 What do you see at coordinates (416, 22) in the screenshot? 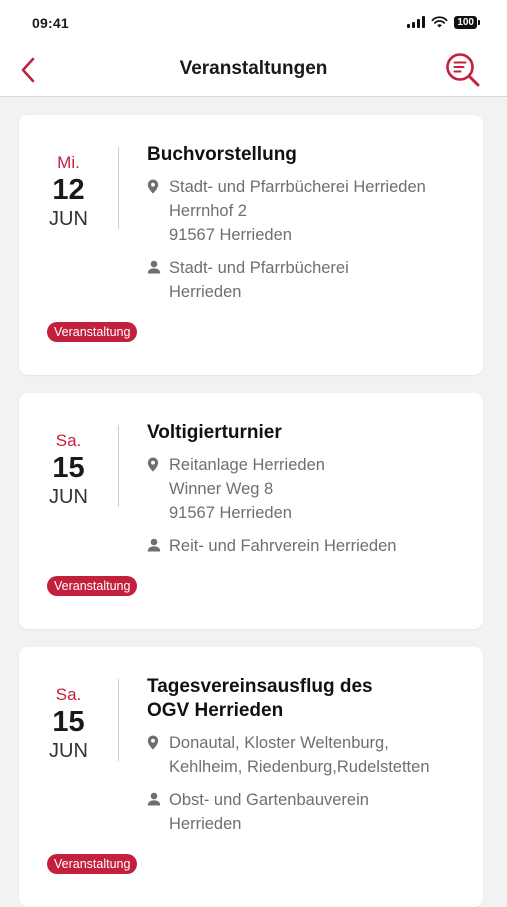
I see `signal-icon` at bounding box center [416, 22].